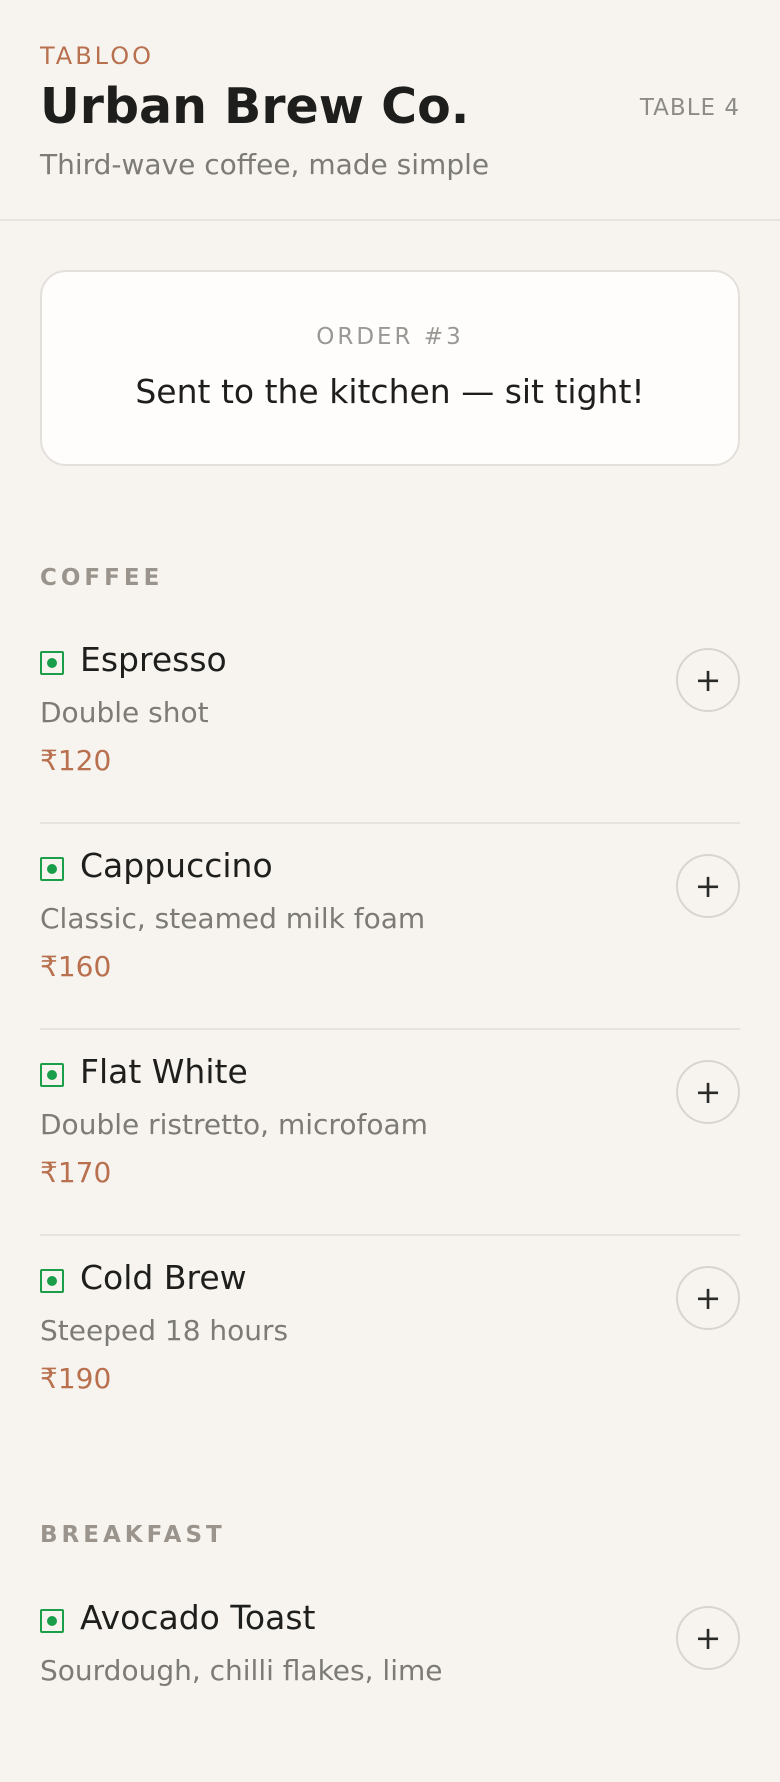  I want to click on menu-item: Espresso Double shot ₹120 +, so click(390, 721).